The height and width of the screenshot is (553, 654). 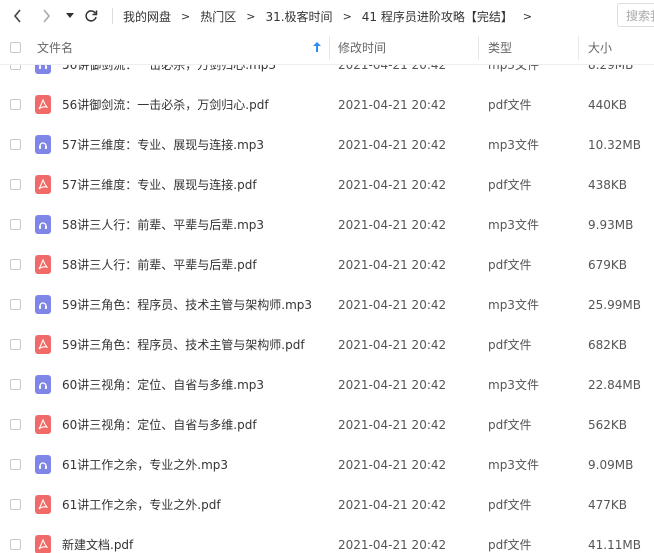 I want to click on breadcrumb-item: 31.极客时间, so click(x=298, y=16).